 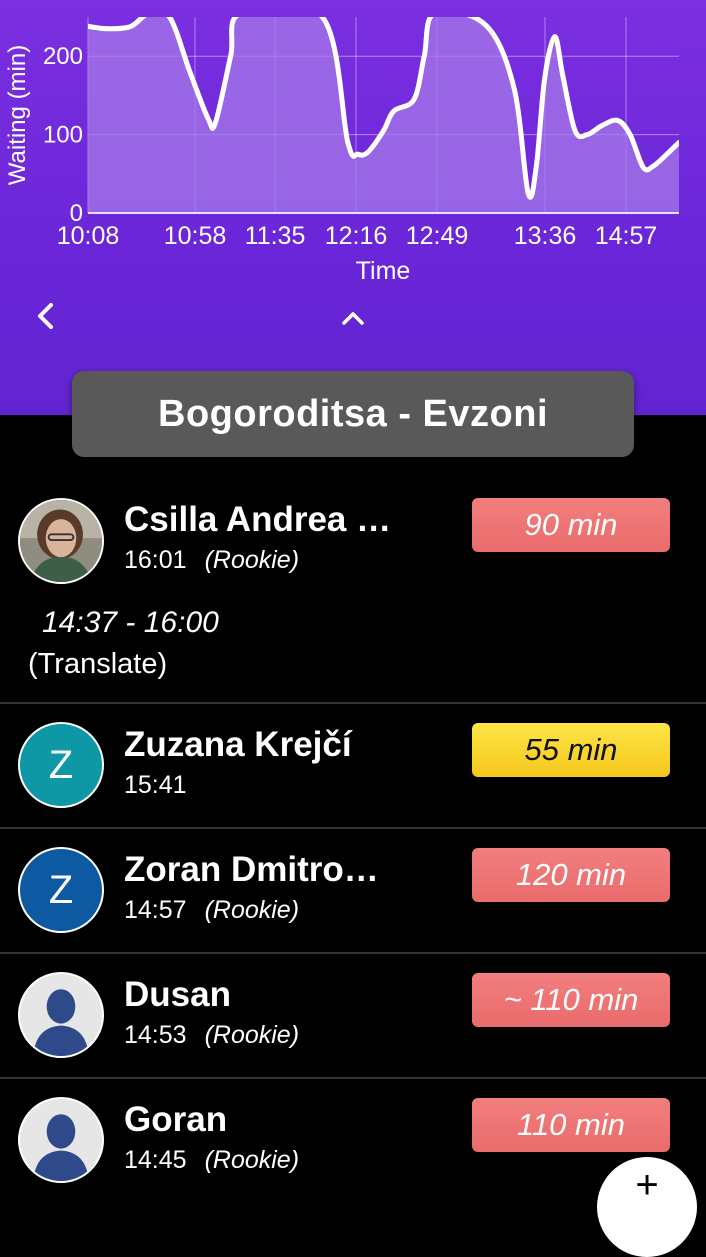 I want to click on driver-name: Zuzana Krejčí, so click(x=238, y=744).